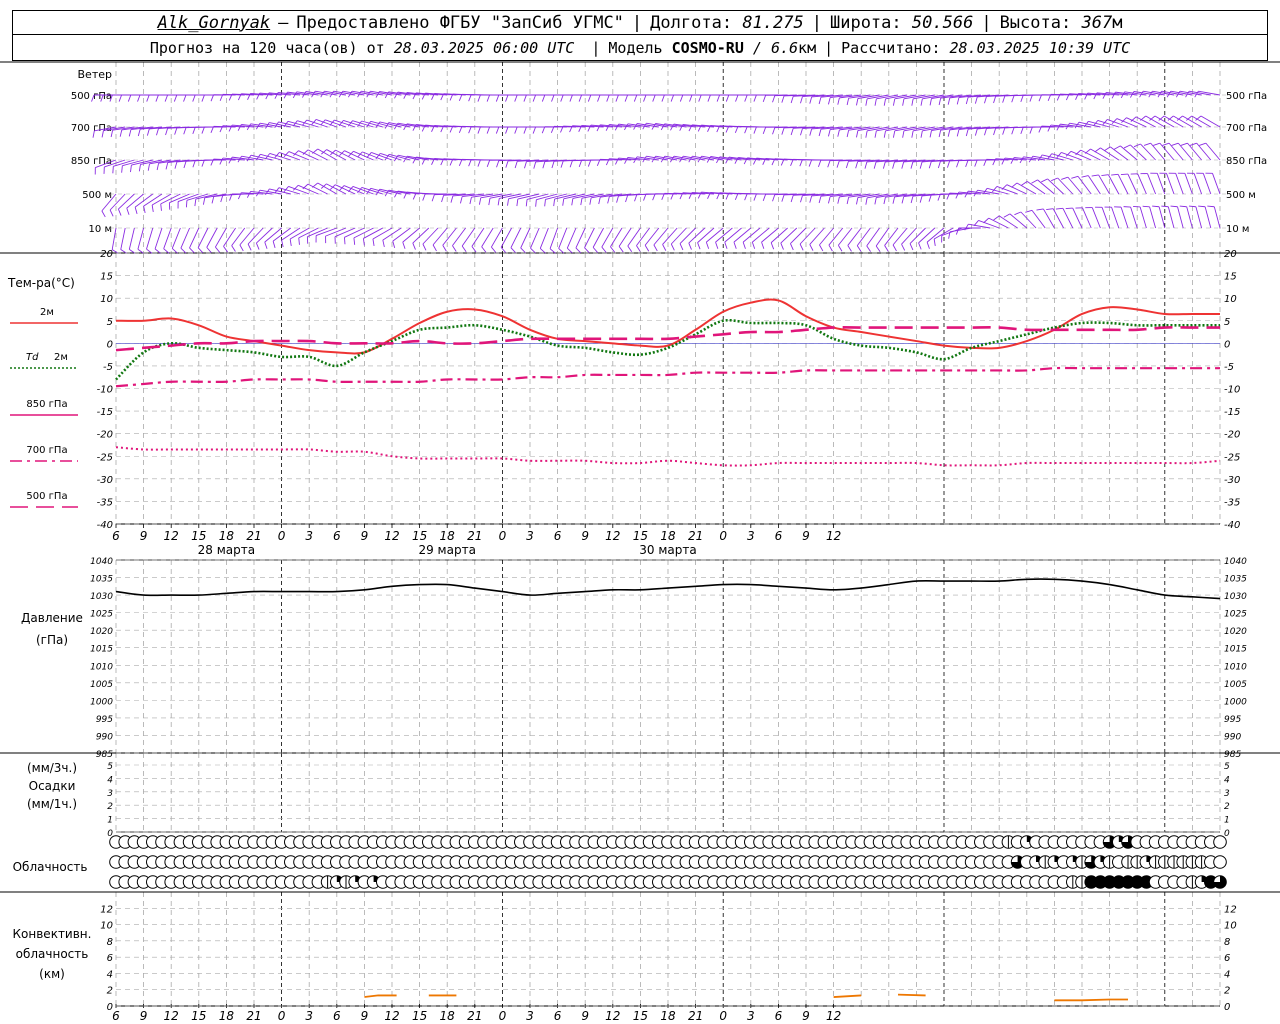 The image size is (1280, 1024). Describe the element at coordinates (105, 480) in the screenshot. I see `temp-tick-left: -30` at that location.